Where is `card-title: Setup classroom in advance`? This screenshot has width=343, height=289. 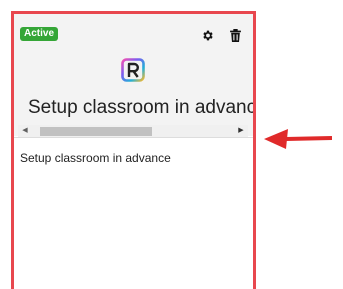 card-title: Setup classroom in advance is located at coordinates (141, 107).